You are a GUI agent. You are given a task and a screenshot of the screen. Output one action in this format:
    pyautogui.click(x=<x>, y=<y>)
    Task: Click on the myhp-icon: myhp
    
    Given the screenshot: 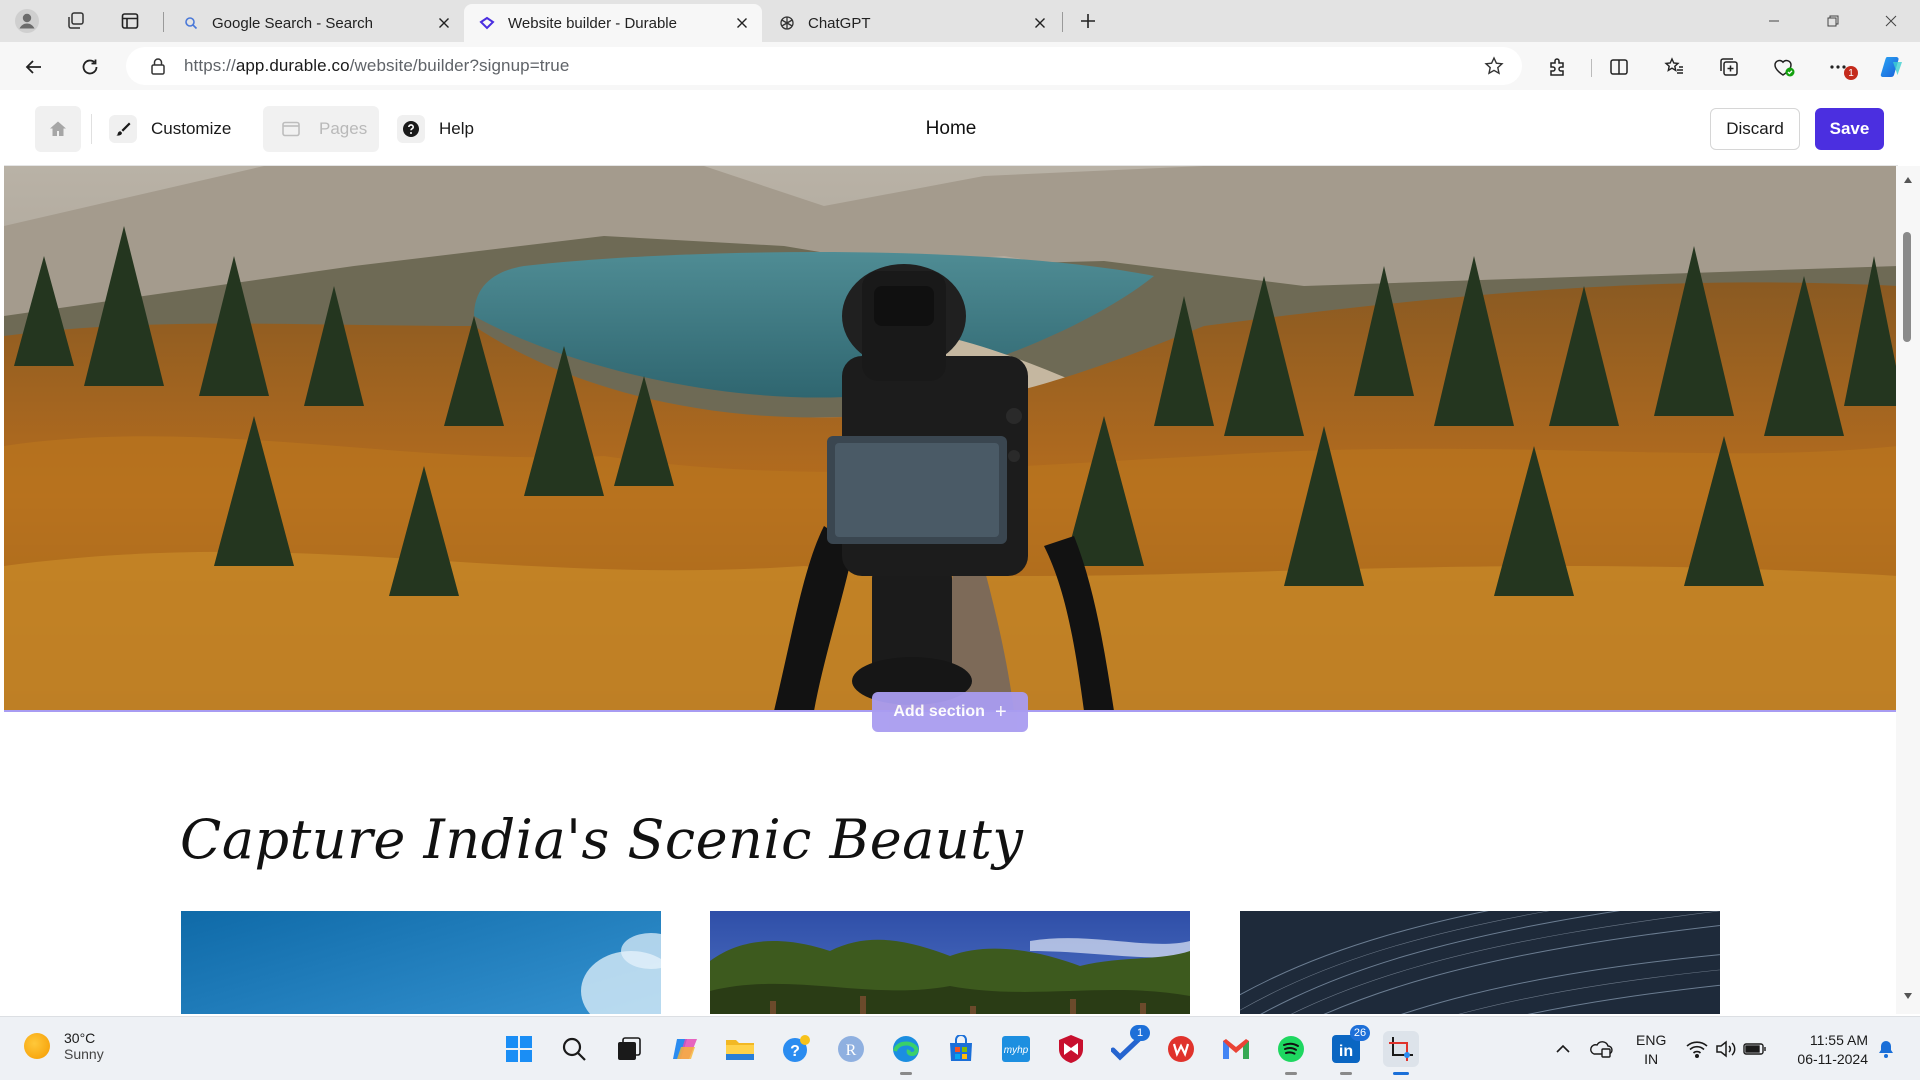 What is the action you would take?
    pyautogui.click(x=1016, y=1049)
    